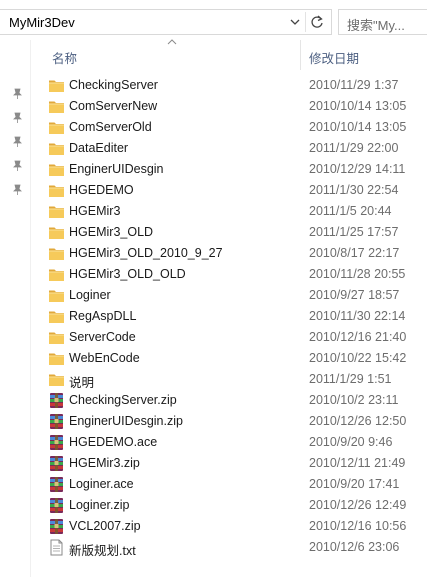 The width and height of the screenshot is (427, 577). I want to click on address-divider, so click(305, 22).